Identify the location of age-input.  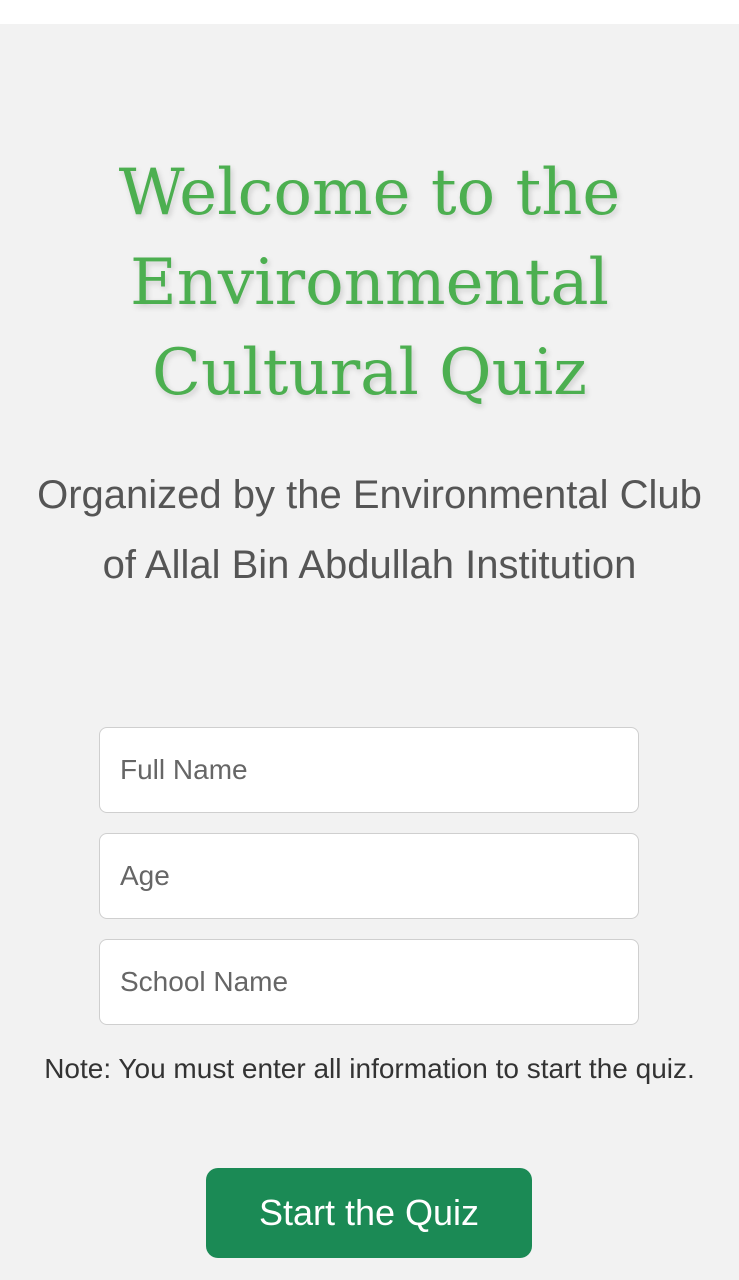
(369, 876).